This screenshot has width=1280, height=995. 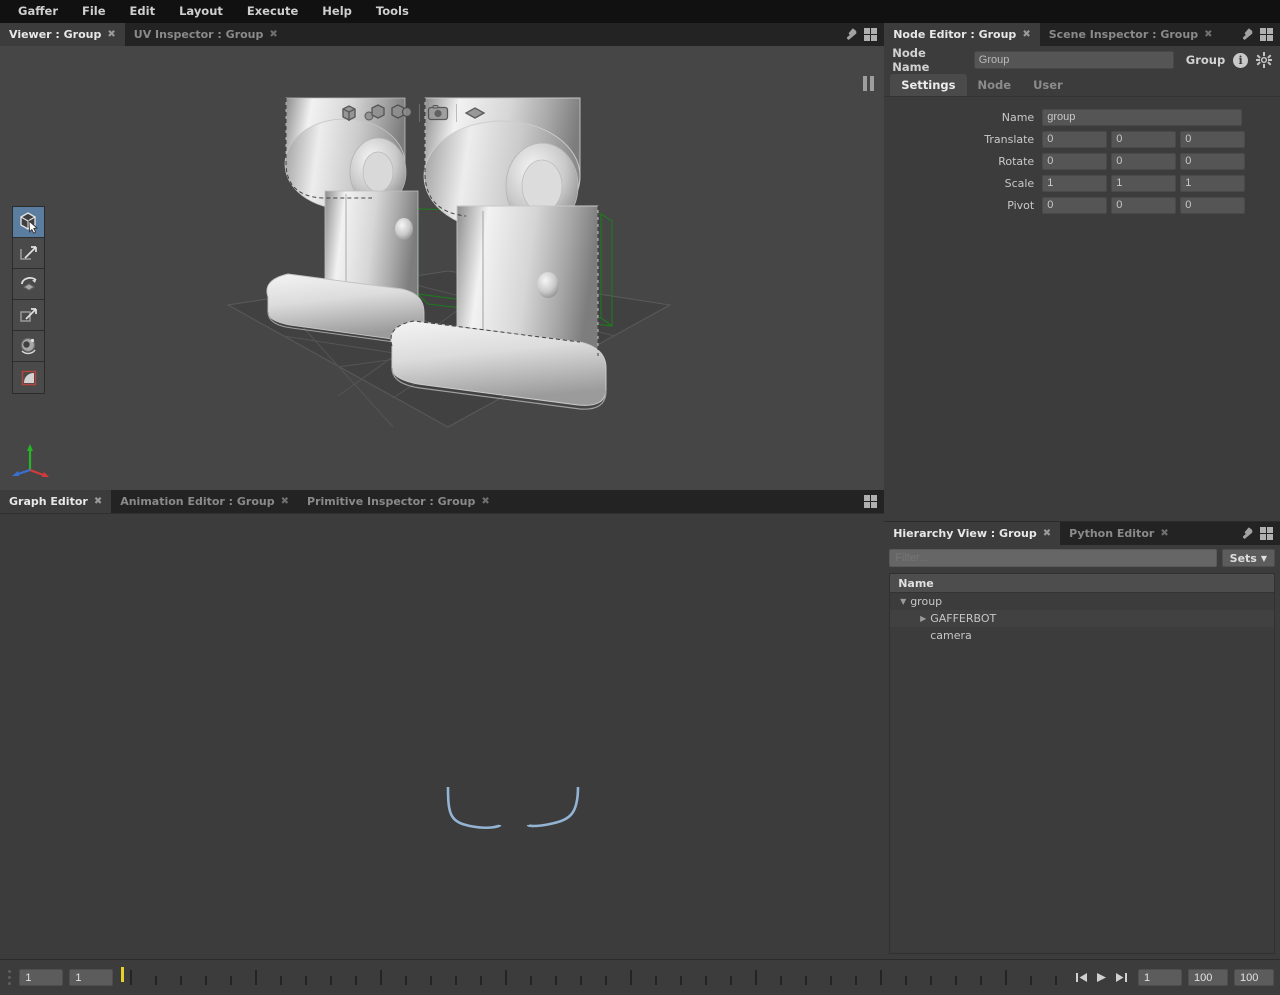 I want to click on param-label: Translate, so click(x=1009, y=139).